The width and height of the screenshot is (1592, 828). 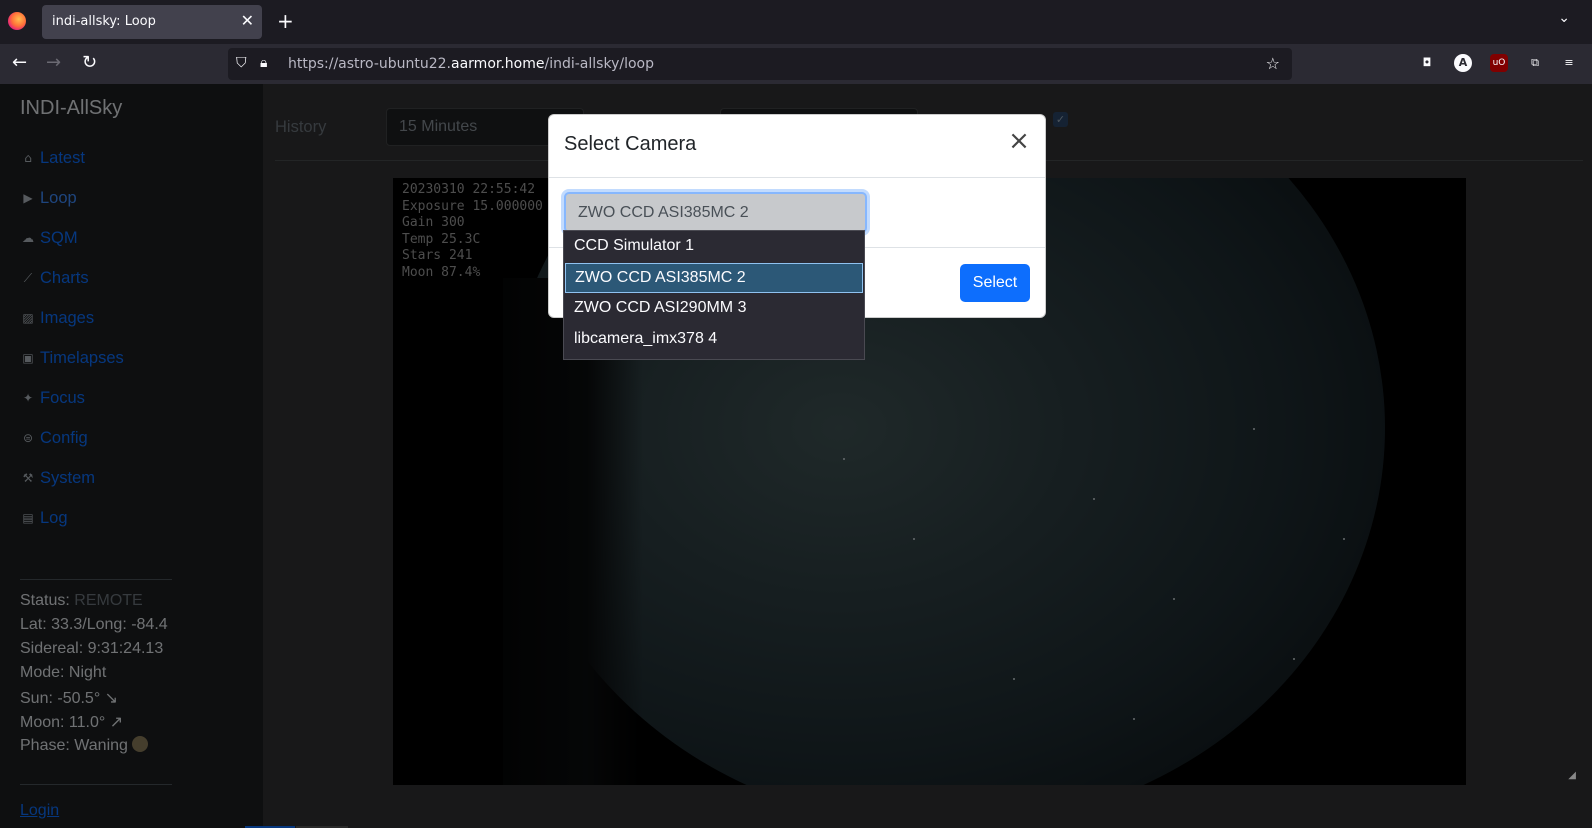 What do you see at coordinates (285, 21) in the screenshot?
I see `new-tab-button: +` at bounding box center [285, 21].